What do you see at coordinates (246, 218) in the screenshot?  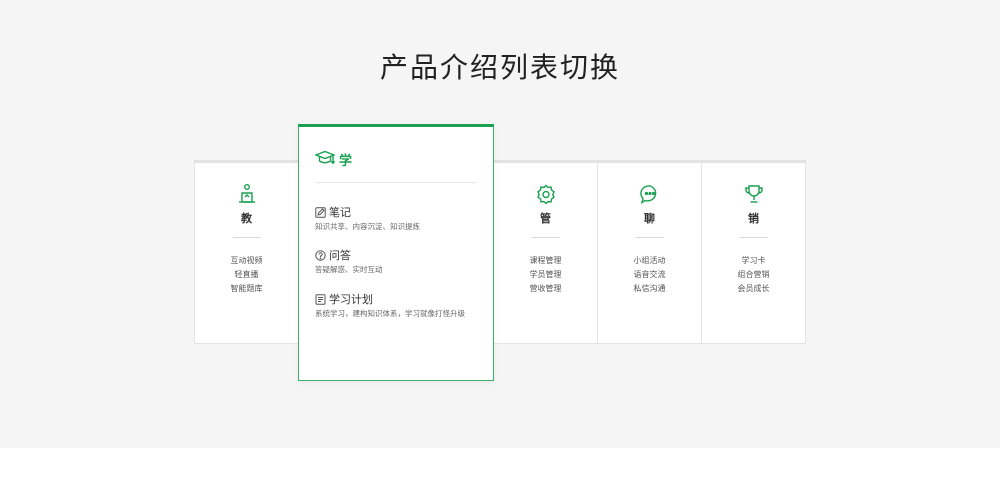 I see `card-name: 教` at bounding box center [246, 218].